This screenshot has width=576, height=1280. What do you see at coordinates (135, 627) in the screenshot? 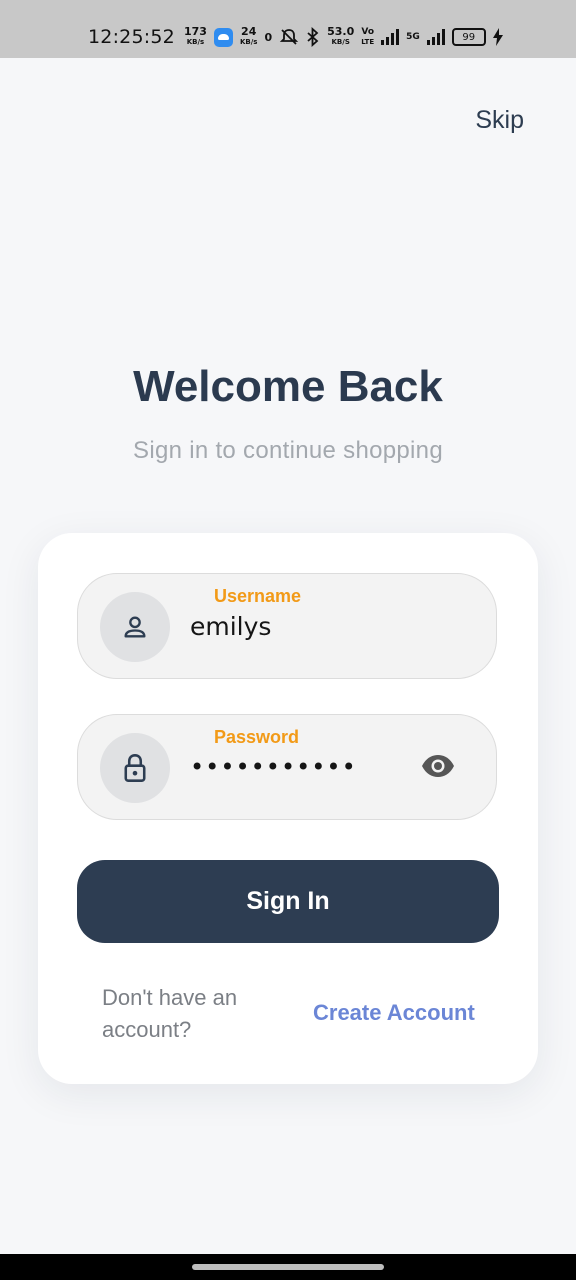
I see `user-icon` at bounding box center [135, 627].